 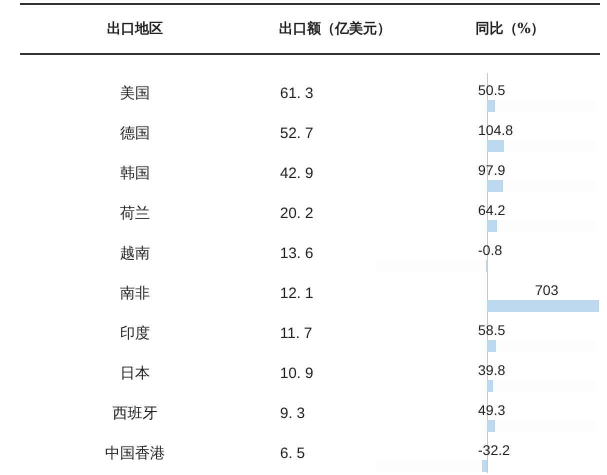 What do you see at coordinates (135, 413) in the screenshot?
I see `region-cell: 西班牙` at bounding box center [135, 413].